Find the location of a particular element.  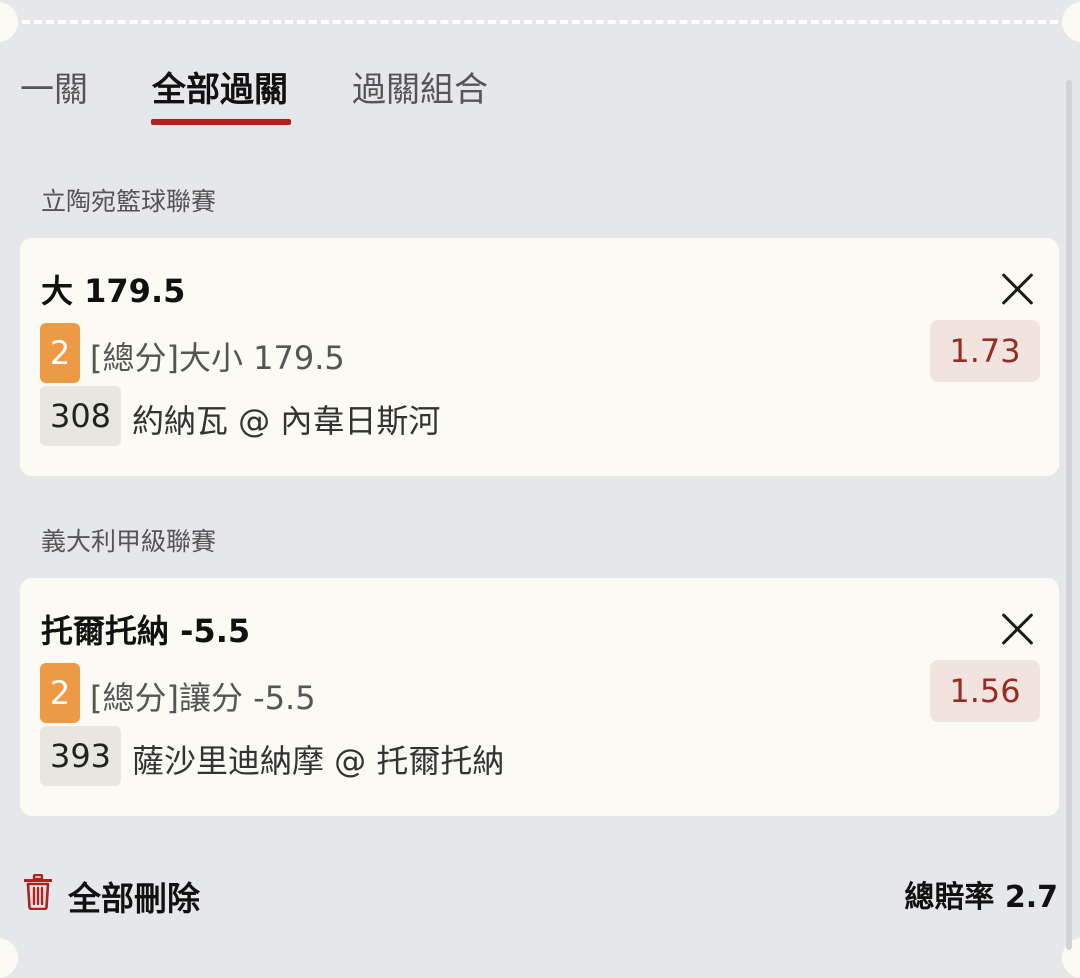

bet-type-tabs: 一關 全部過關 過關組合 is located at coordinates (450, 92).